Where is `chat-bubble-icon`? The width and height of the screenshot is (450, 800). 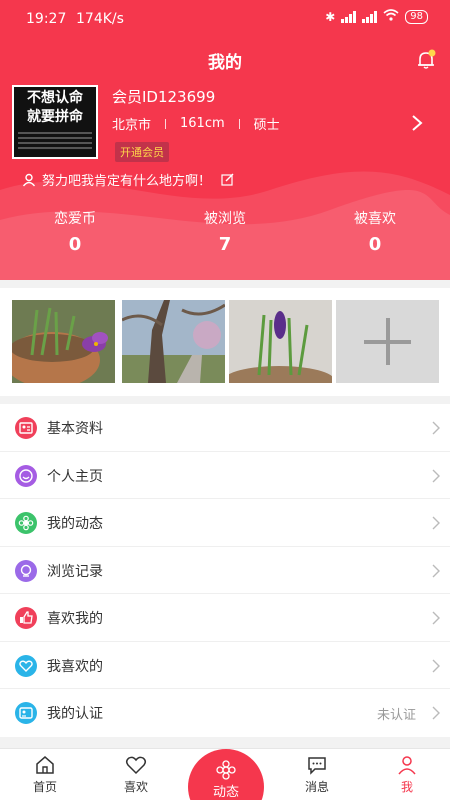 chat-bubble-icon is located at coordinates (317, 766).